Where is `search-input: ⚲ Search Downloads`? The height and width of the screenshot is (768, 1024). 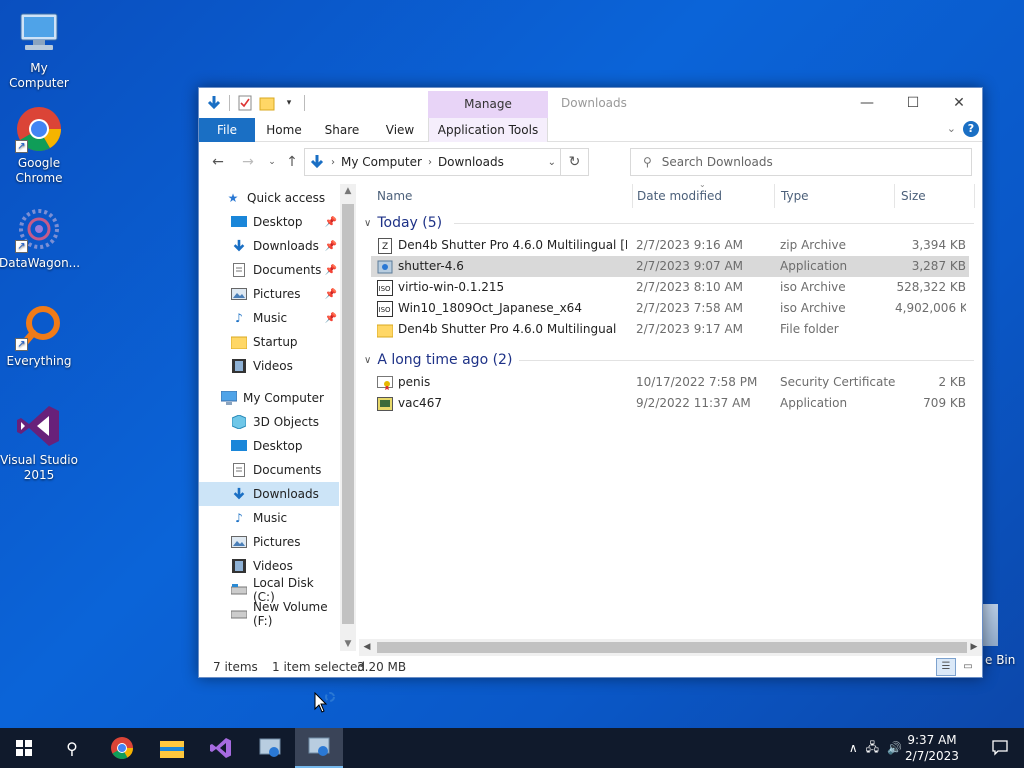 search-input: ⚲ Search Downloads is located at coordinates (801, 162).